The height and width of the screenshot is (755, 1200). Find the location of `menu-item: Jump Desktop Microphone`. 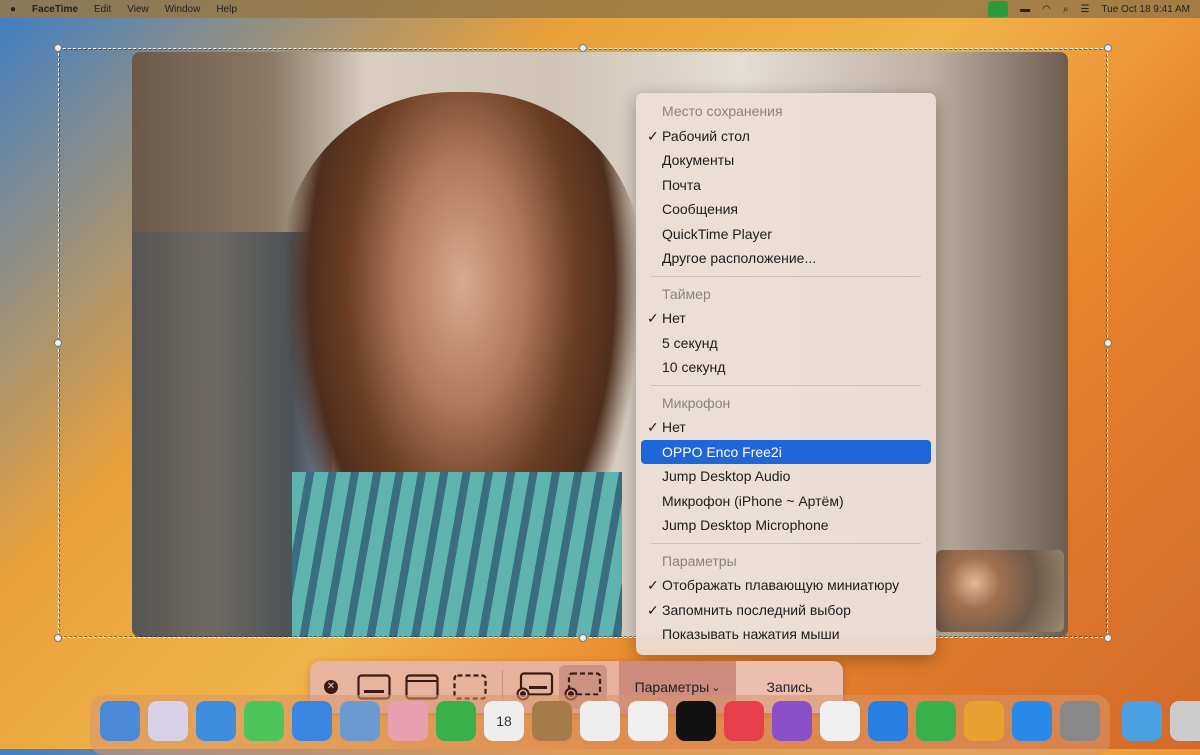

menu-item: Jump Desktop Microphone is located at coordinates (786, 525).